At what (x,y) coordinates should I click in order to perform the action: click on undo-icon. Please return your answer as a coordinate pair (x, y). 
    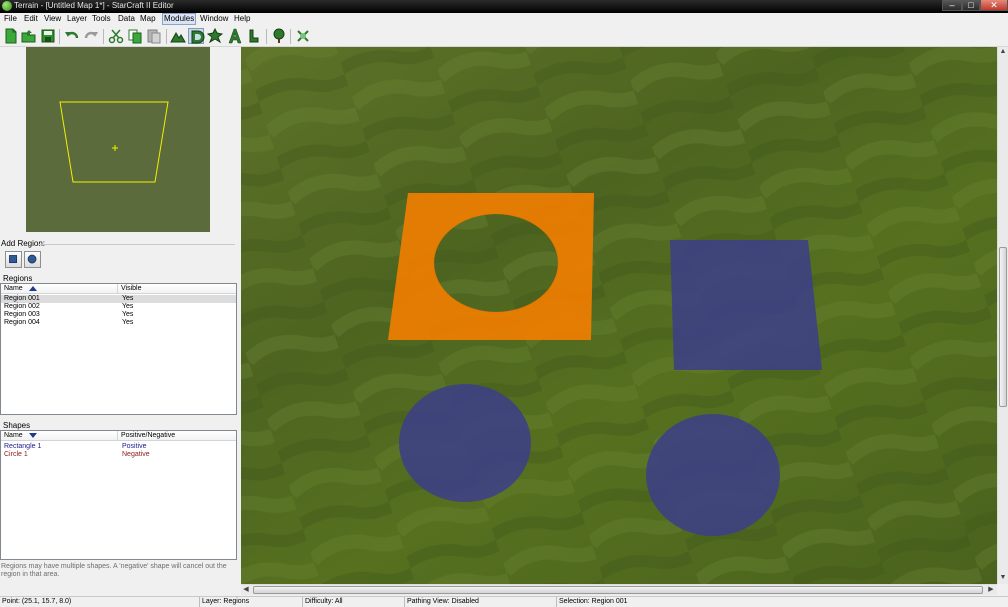
    Looking at the image, I should click on (72, 36).